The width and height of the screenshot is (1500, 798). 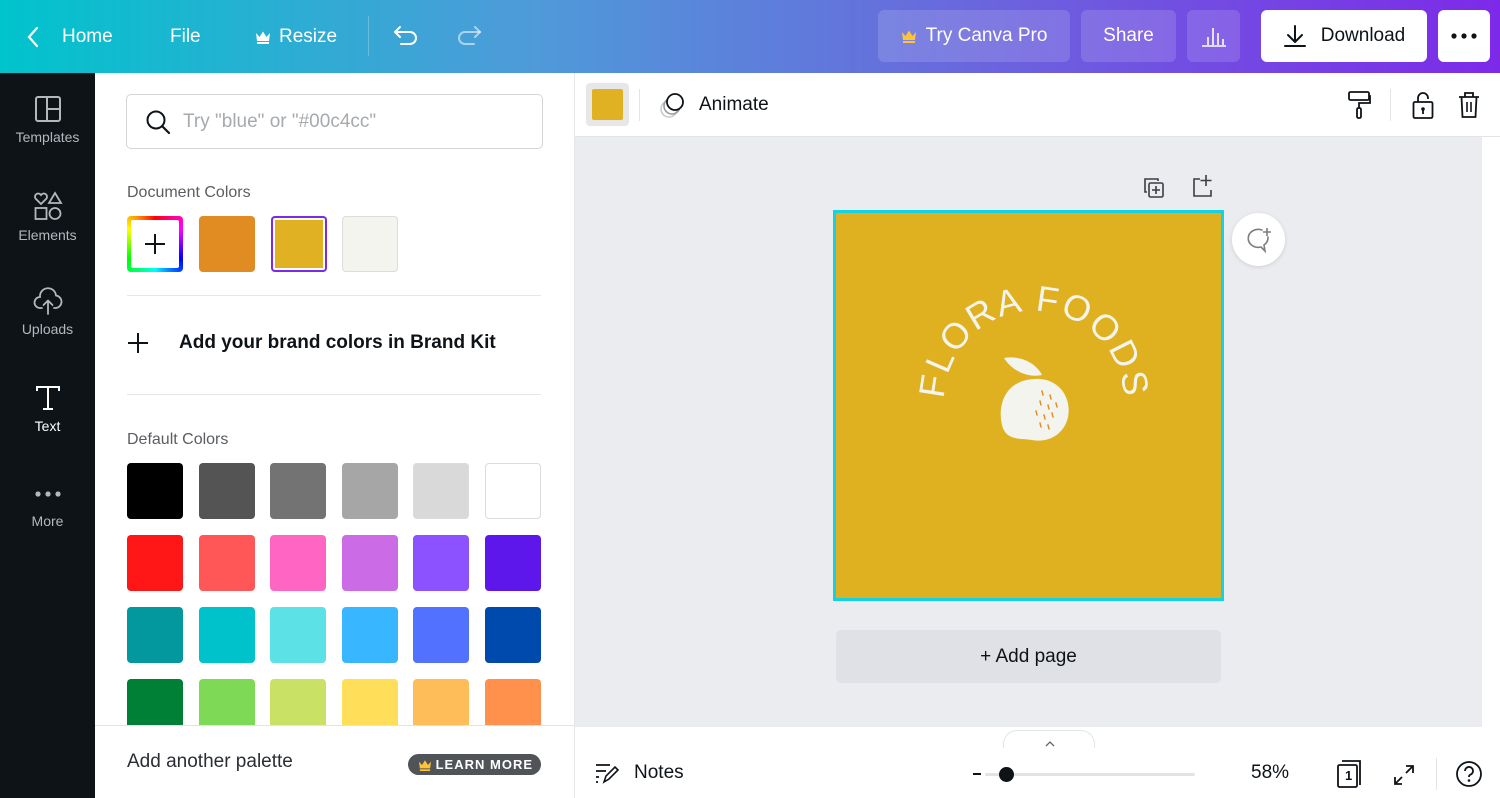 What do you see at coordinates (1423, 105) in the screenshot?
I see `lock-button` at bounding box center [1423, 105].